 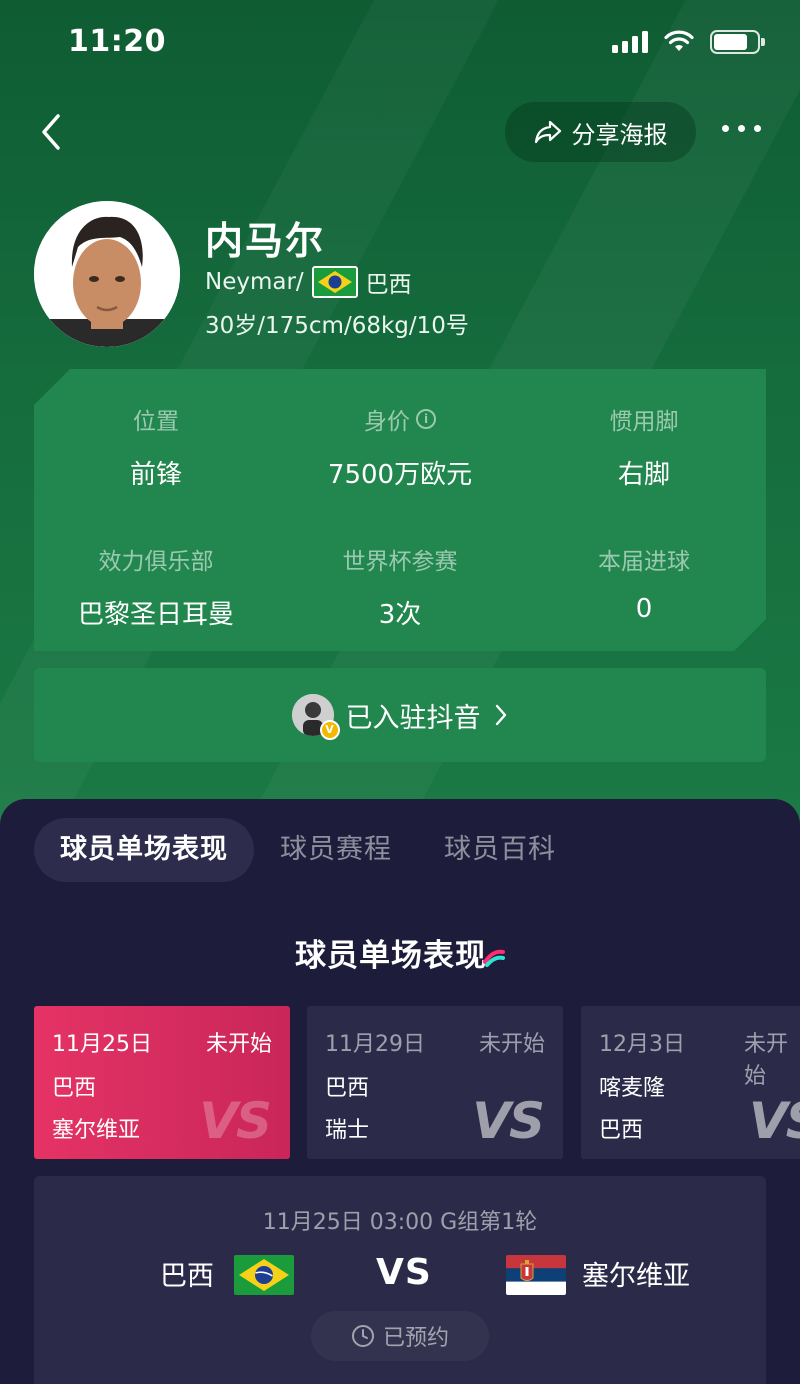 I want to click on reserved-label: 已预约, so click(x=415, y=1338).